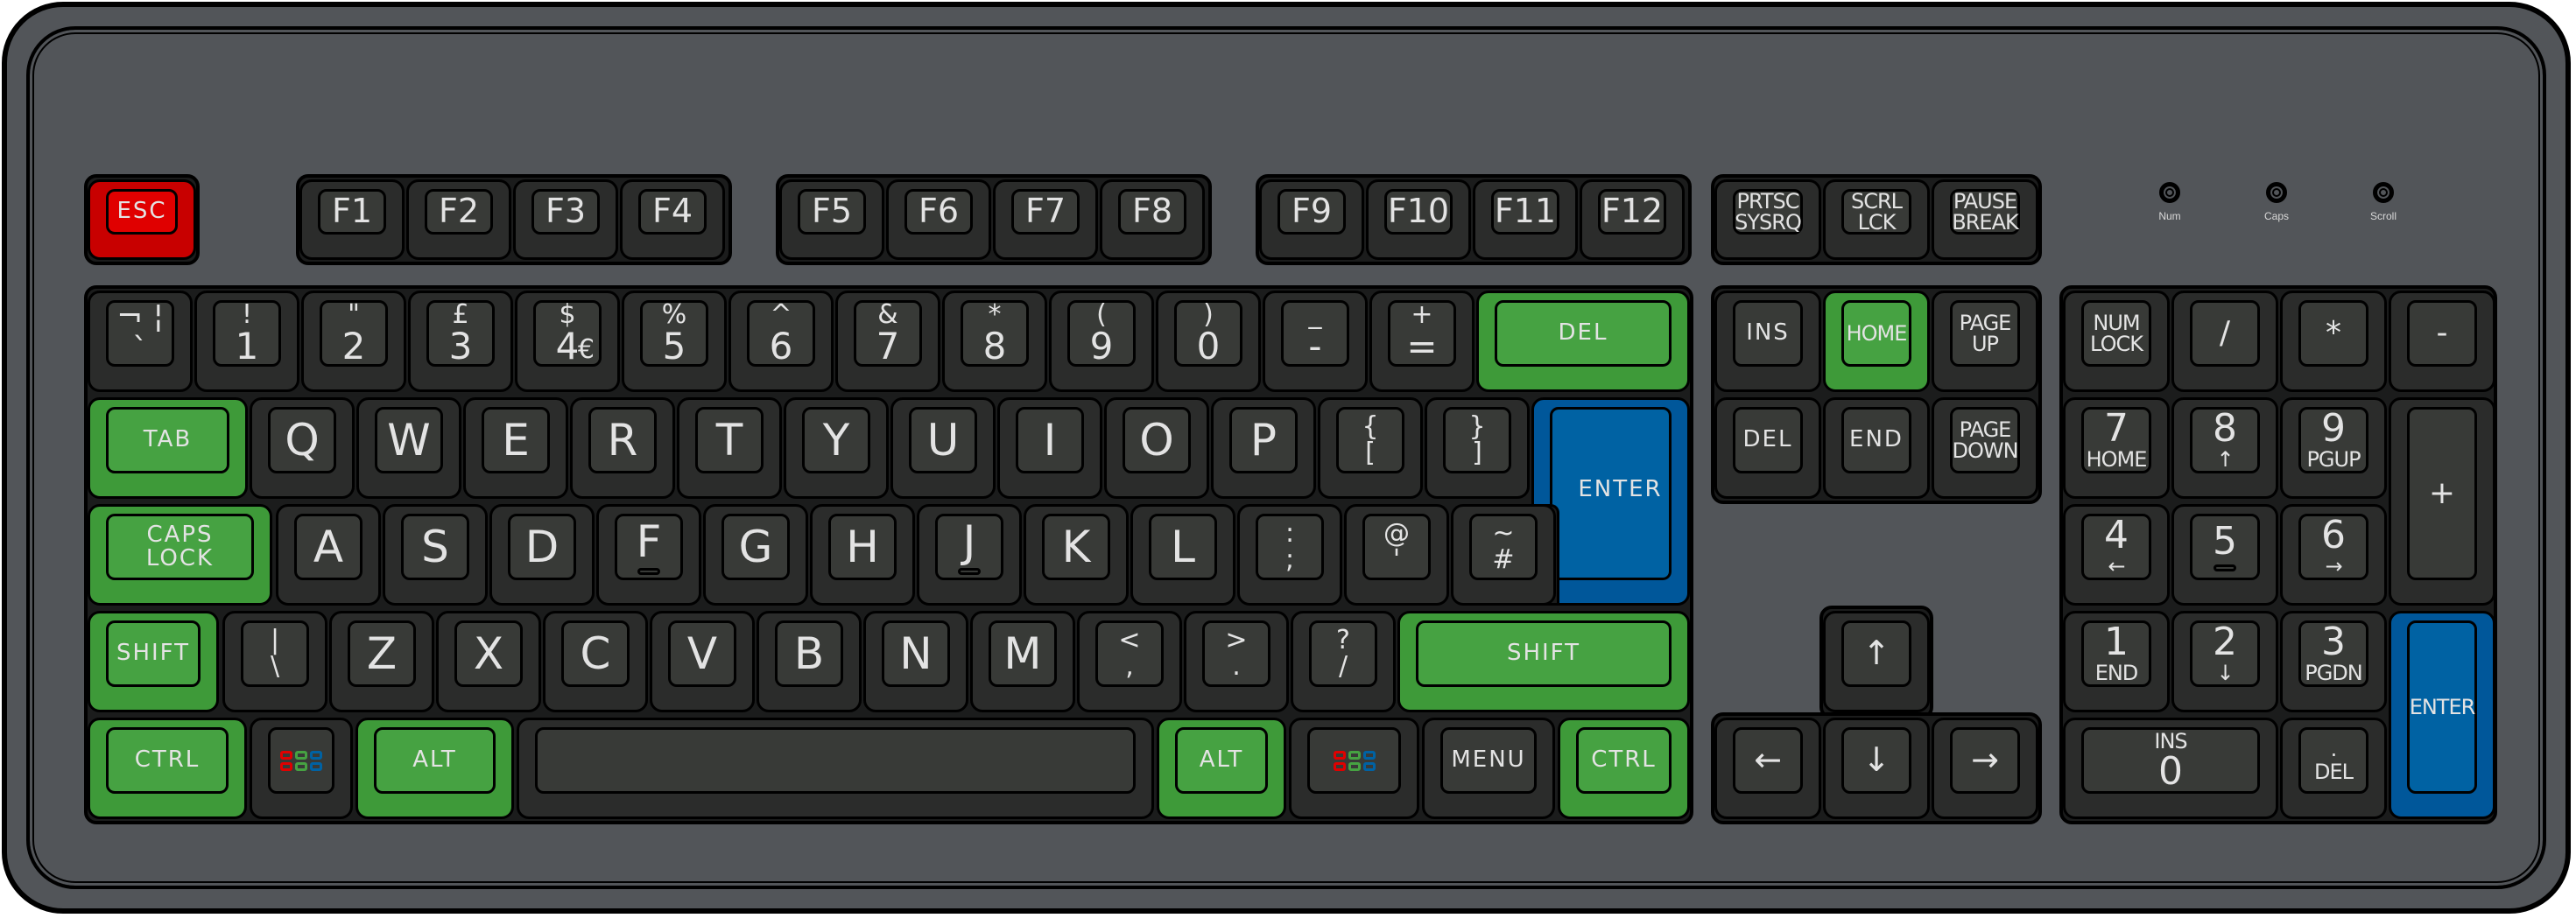  Describe the element at coordinates (328, 555) in the screenshot. I see `key-a: A` at that location.